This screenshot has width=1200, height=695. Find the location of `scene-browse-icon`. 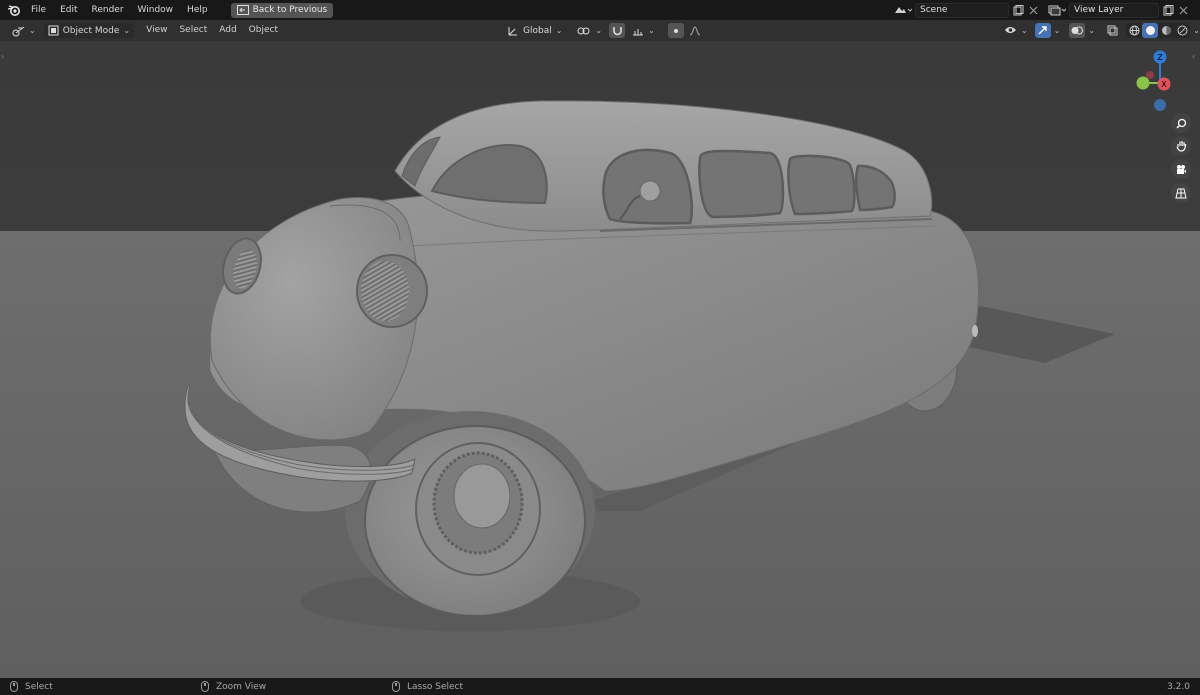

scene-browse-icon is located at coordinates (903, 10).